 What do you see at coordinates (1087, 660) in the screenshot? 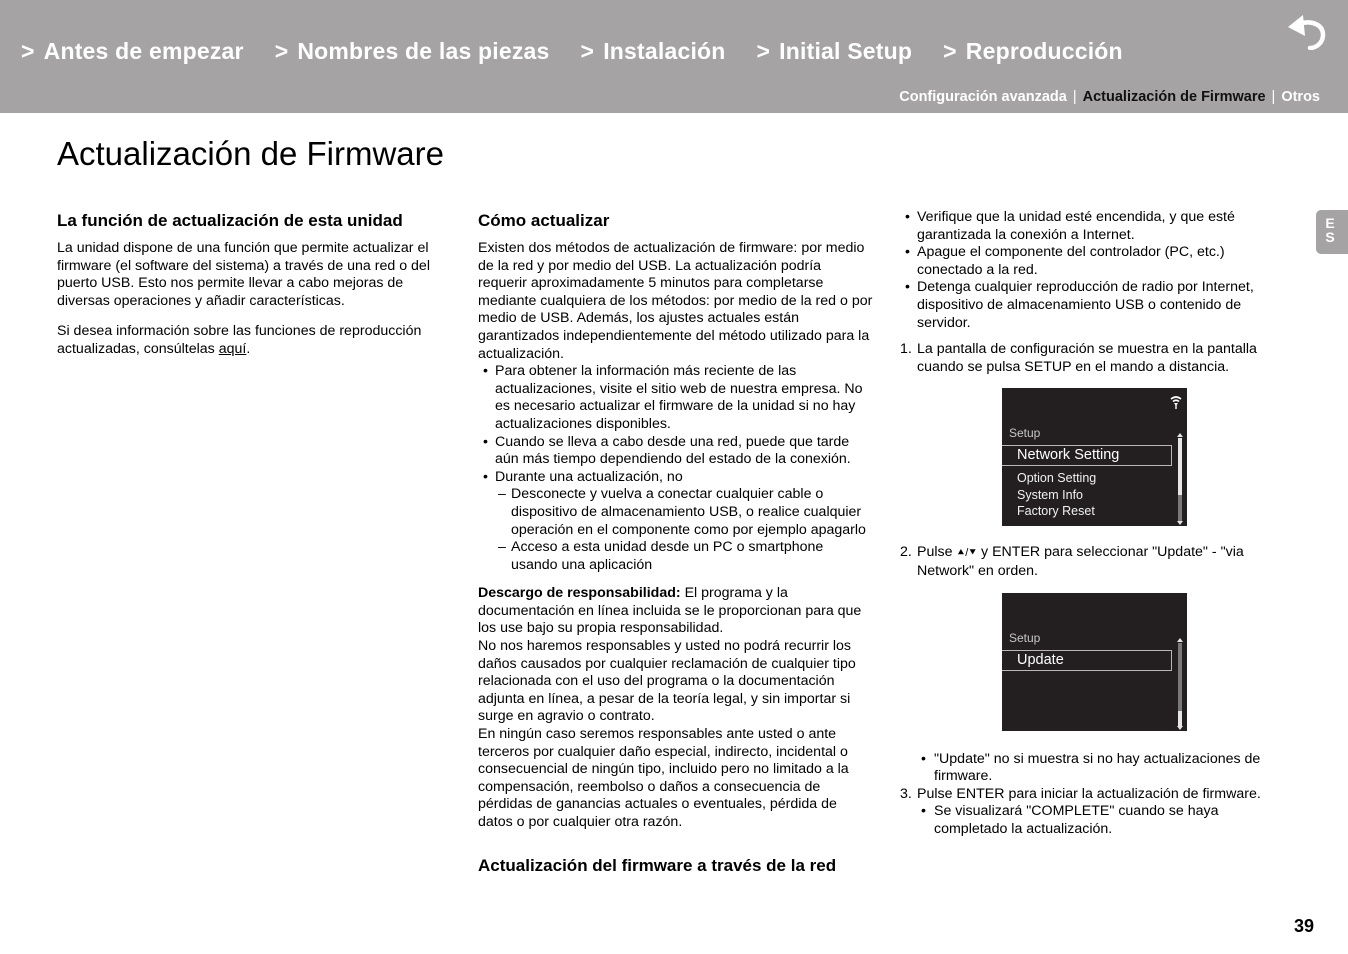
I see `selected-menu-item: Update` at bounding box center [1087, 660].